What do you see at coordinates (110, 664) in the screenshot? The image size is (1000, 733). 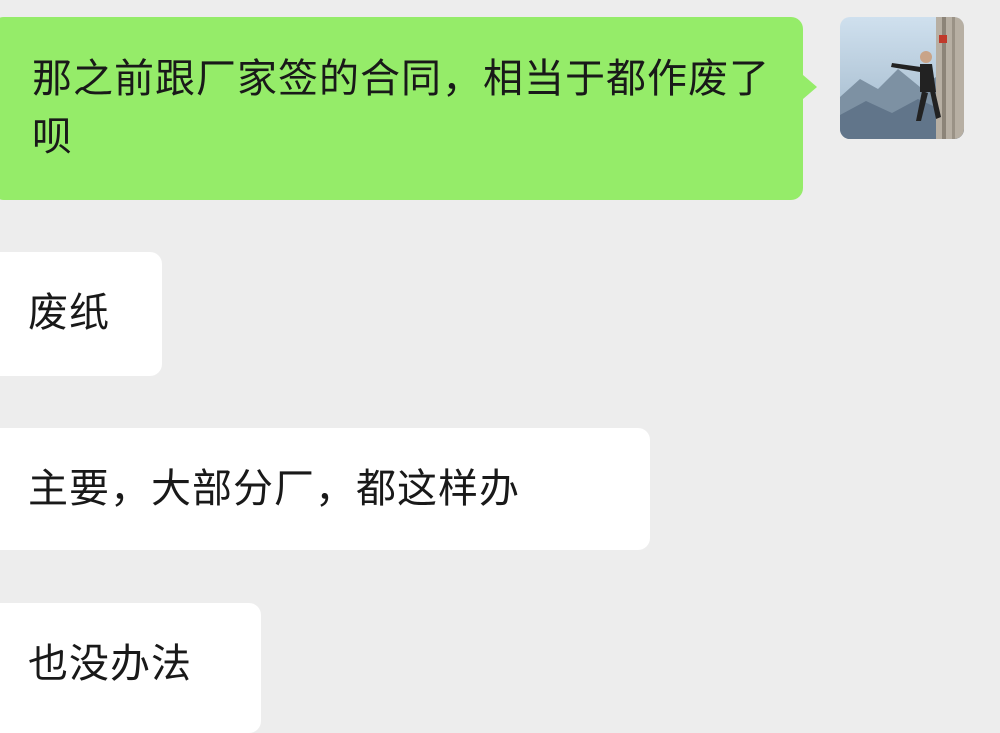 I see `message-text: 也没办法` at bounding box center [110, 664].